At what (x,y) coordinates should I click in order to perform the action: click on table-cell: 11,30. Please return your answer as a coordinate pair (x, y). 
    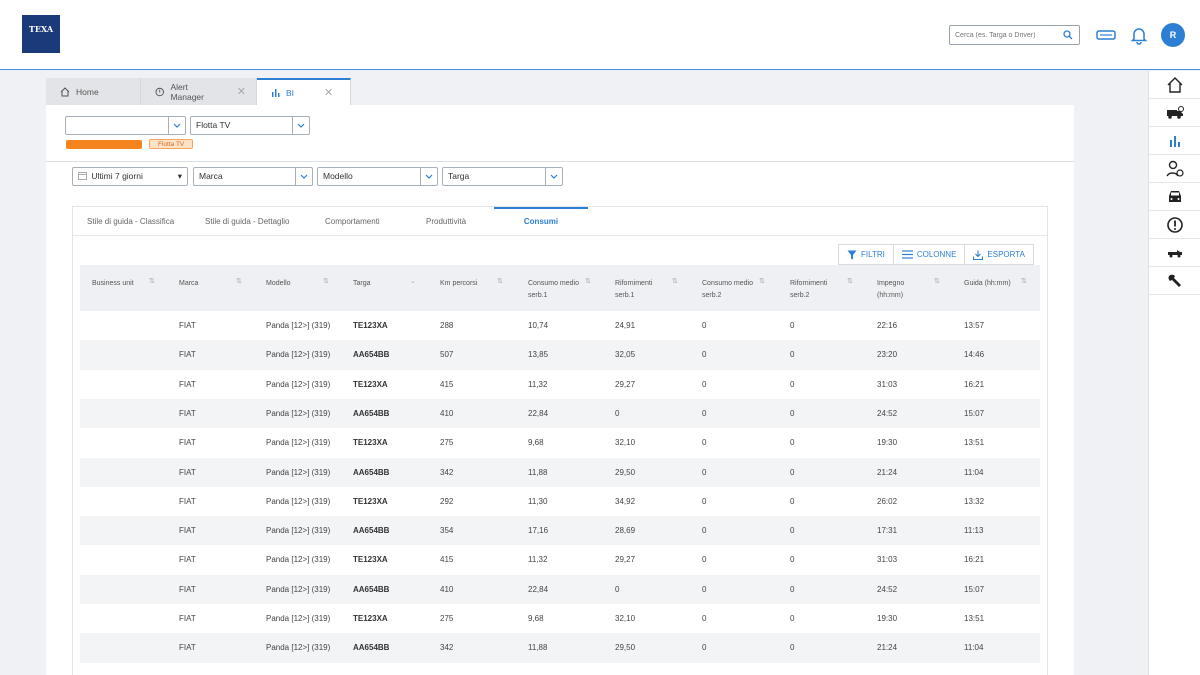
    Looking at the image, I should click on (538, 501).